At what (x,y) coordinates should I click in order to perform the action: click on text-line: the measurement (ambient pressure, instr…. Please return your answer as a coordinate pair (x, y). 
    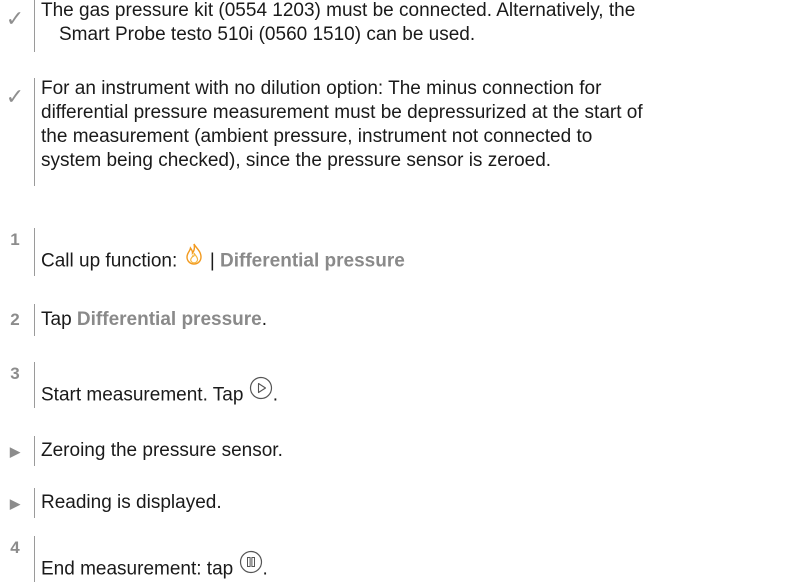
    Looking at the image, I should click on (317, 136).